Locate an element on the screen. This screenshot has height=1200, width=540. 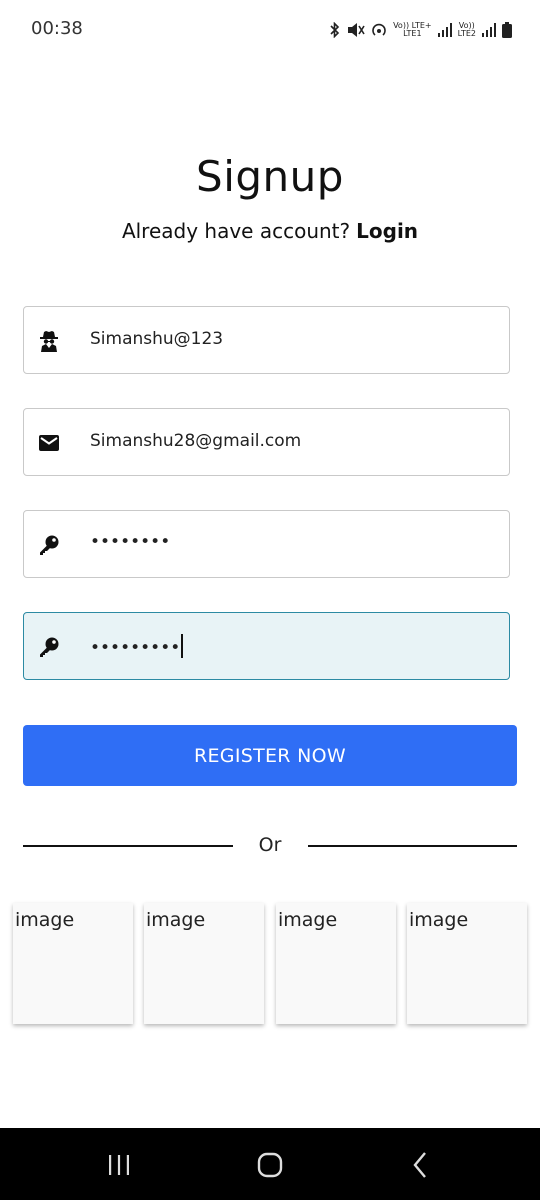
social-login-button-1: image is located at coordinates (73, 963).